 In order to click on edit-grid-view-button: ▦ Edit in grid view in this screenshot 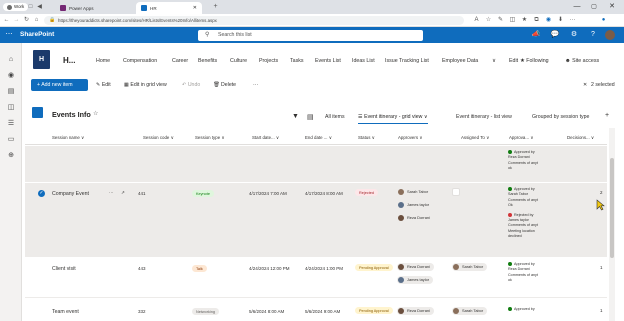, I will do `click(145, 85)`.